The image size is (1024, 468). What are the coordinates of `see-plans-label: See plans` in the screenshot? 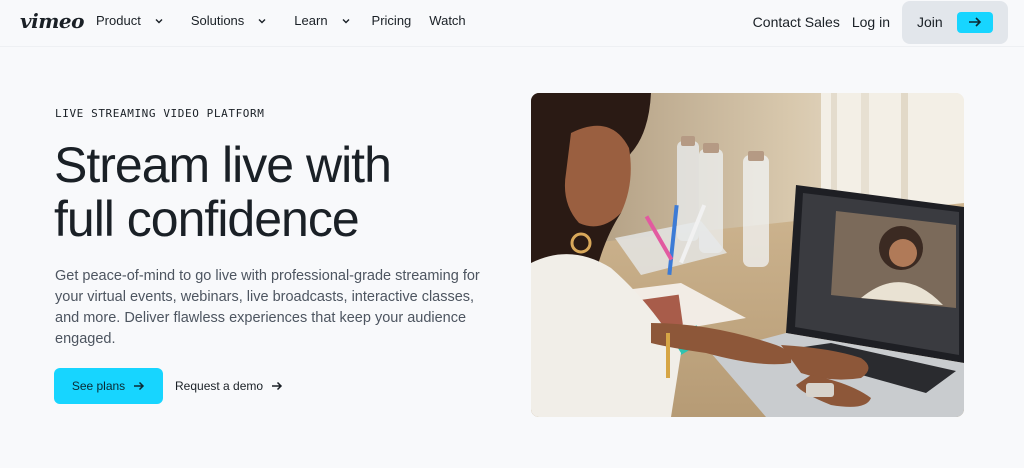 It's located at (98, 386).